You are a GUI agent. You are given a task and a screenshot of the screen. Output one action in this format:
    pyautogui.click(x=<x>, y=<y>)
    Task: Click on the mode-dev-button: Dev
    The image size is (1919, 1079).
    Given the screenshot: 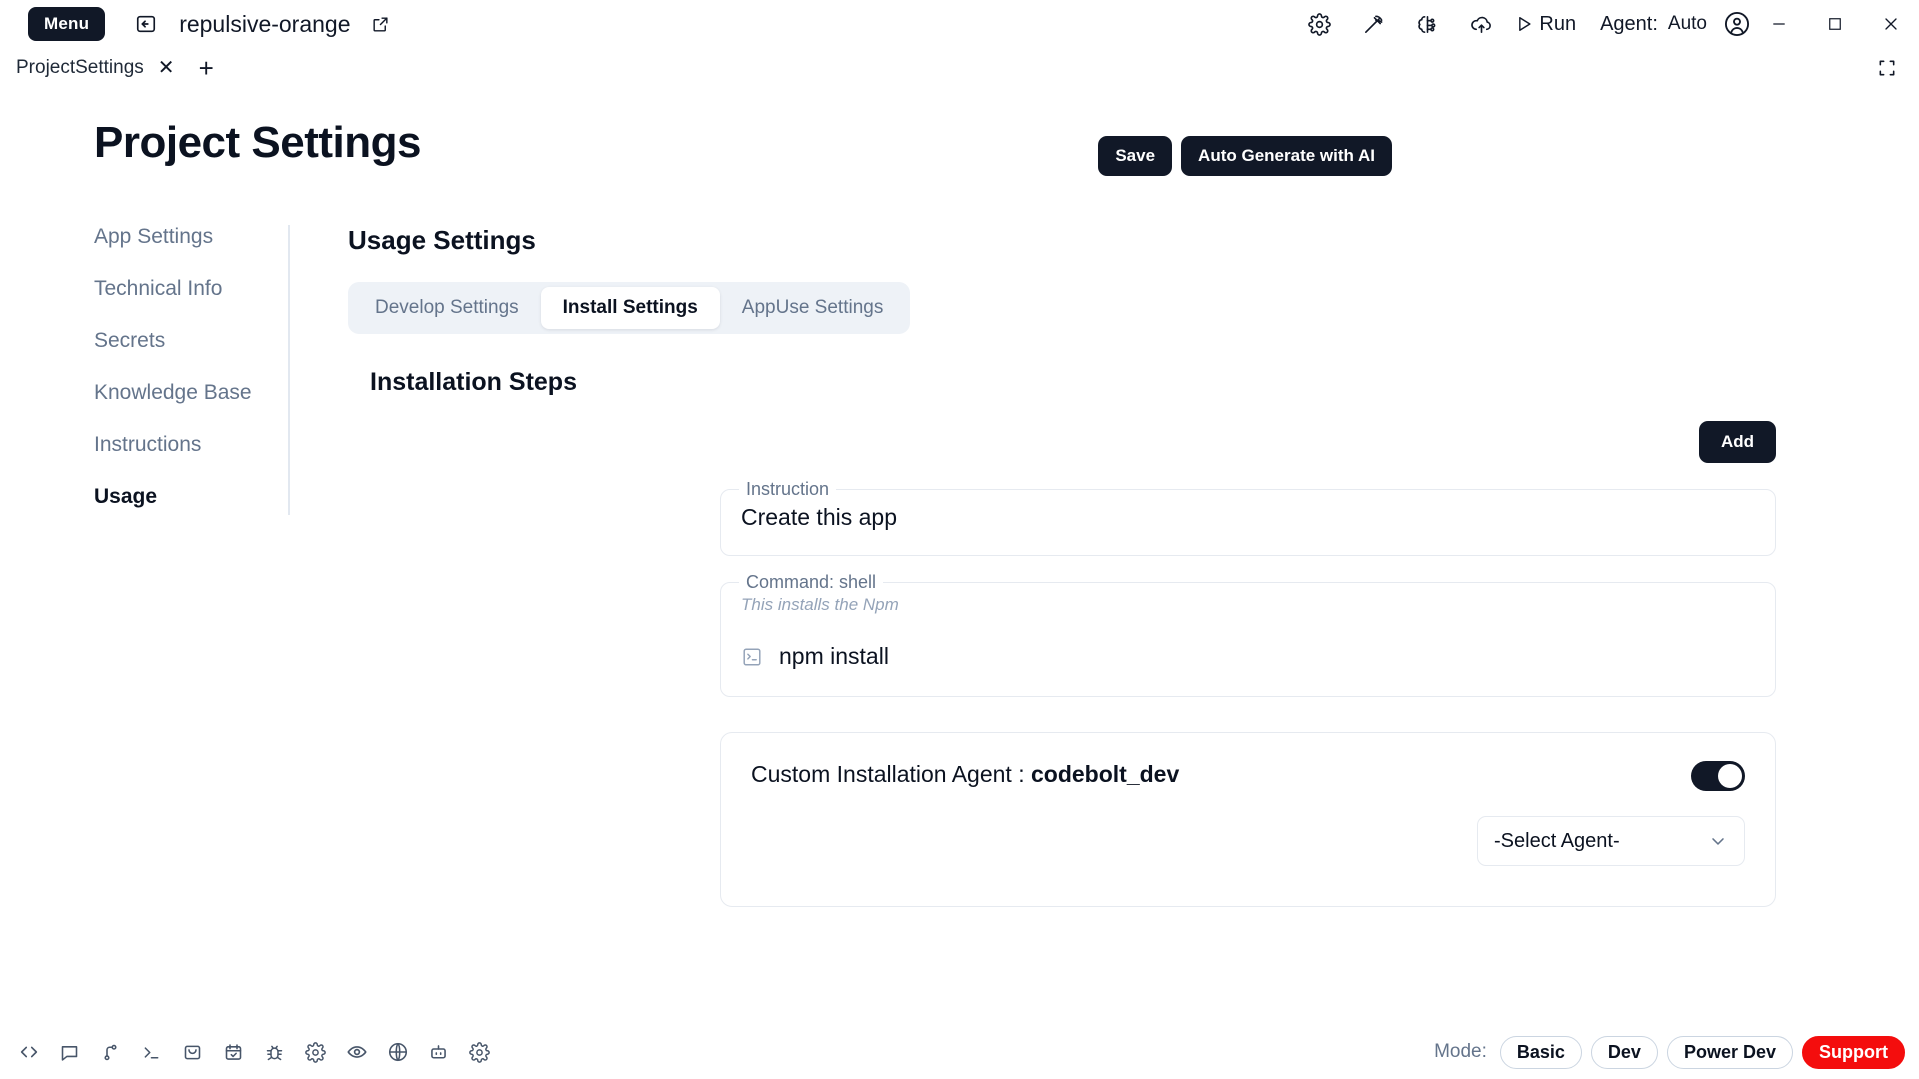 What is the action you would take?
    pyautogui.click(x=1624, y=1052)
    